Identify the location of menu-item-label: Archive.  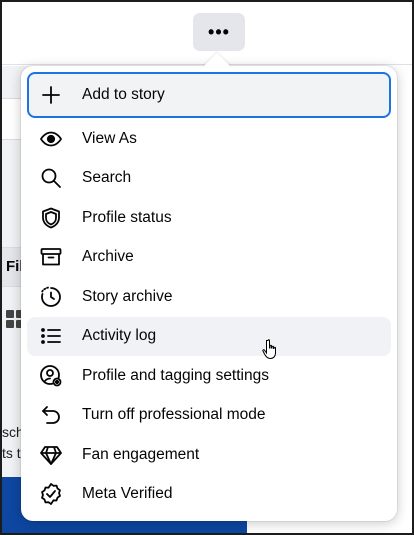
(108, 257).